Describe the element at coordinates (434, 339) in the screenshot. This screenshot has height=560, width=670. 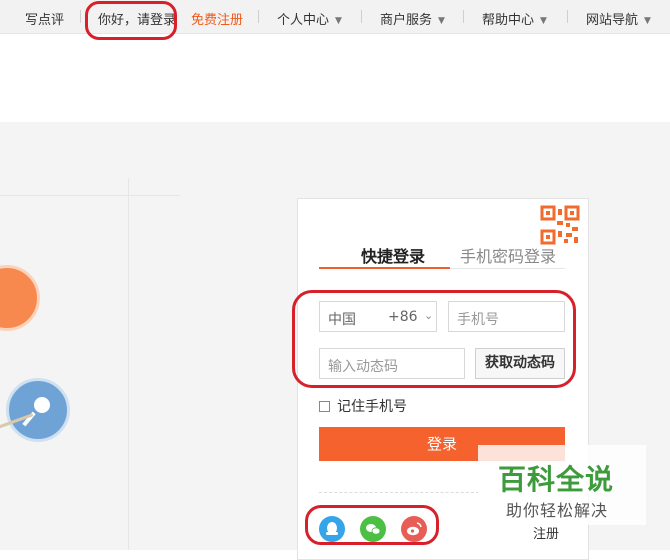
I see `annotation-highlight-form` at that location.